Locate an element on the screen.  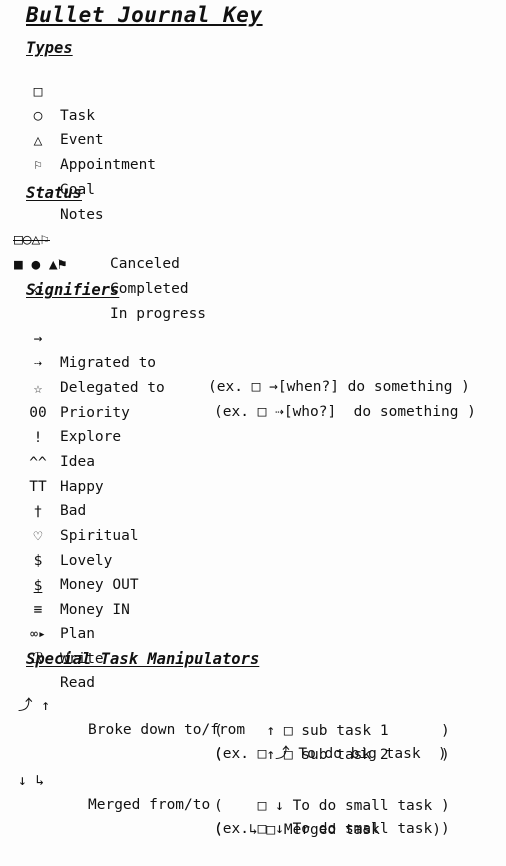
section-heading-types: Types is located at coordinates (49, 48).